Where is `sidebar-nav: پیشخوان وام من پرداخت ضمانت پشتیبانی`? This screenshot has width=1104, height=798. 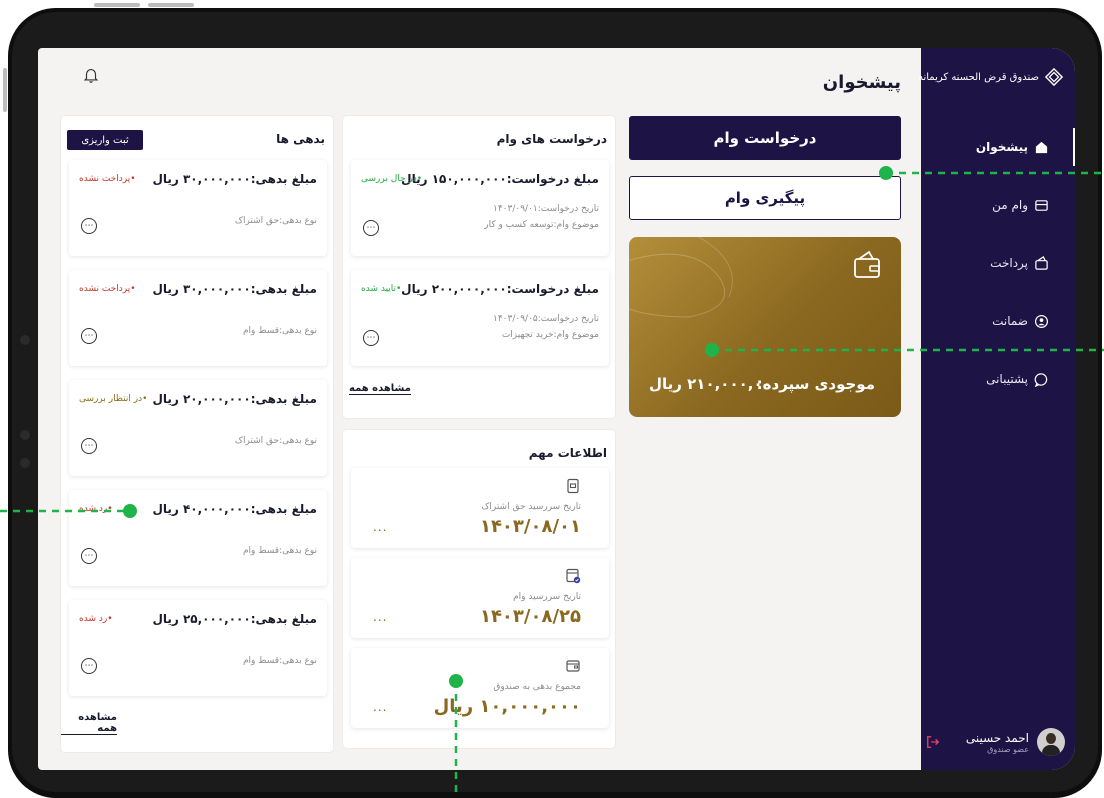 sidebar-nav: پیشخوان وام من پرداخت ضمانت پشتیبانی is located at coordinates (998, 276).